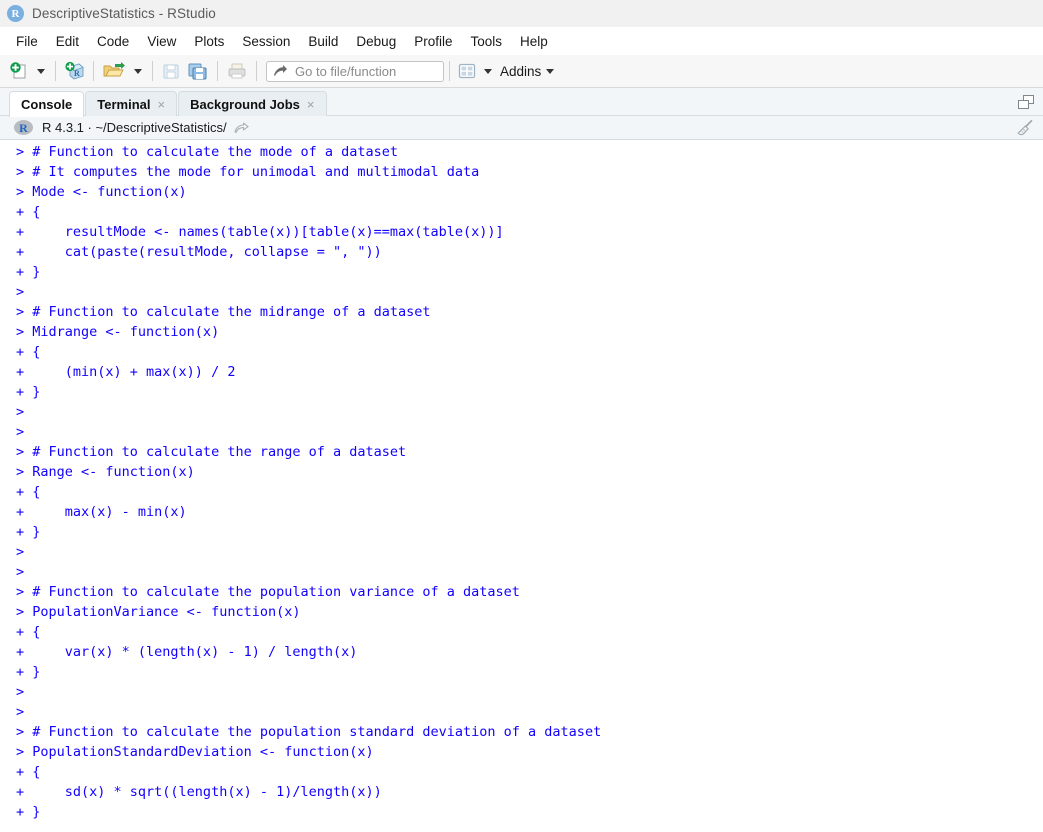  What do you see at coordinates (101, 192) in the screenshot?
I see `console-line: > Mode <- function(x)` at bounding box center [101, 192].